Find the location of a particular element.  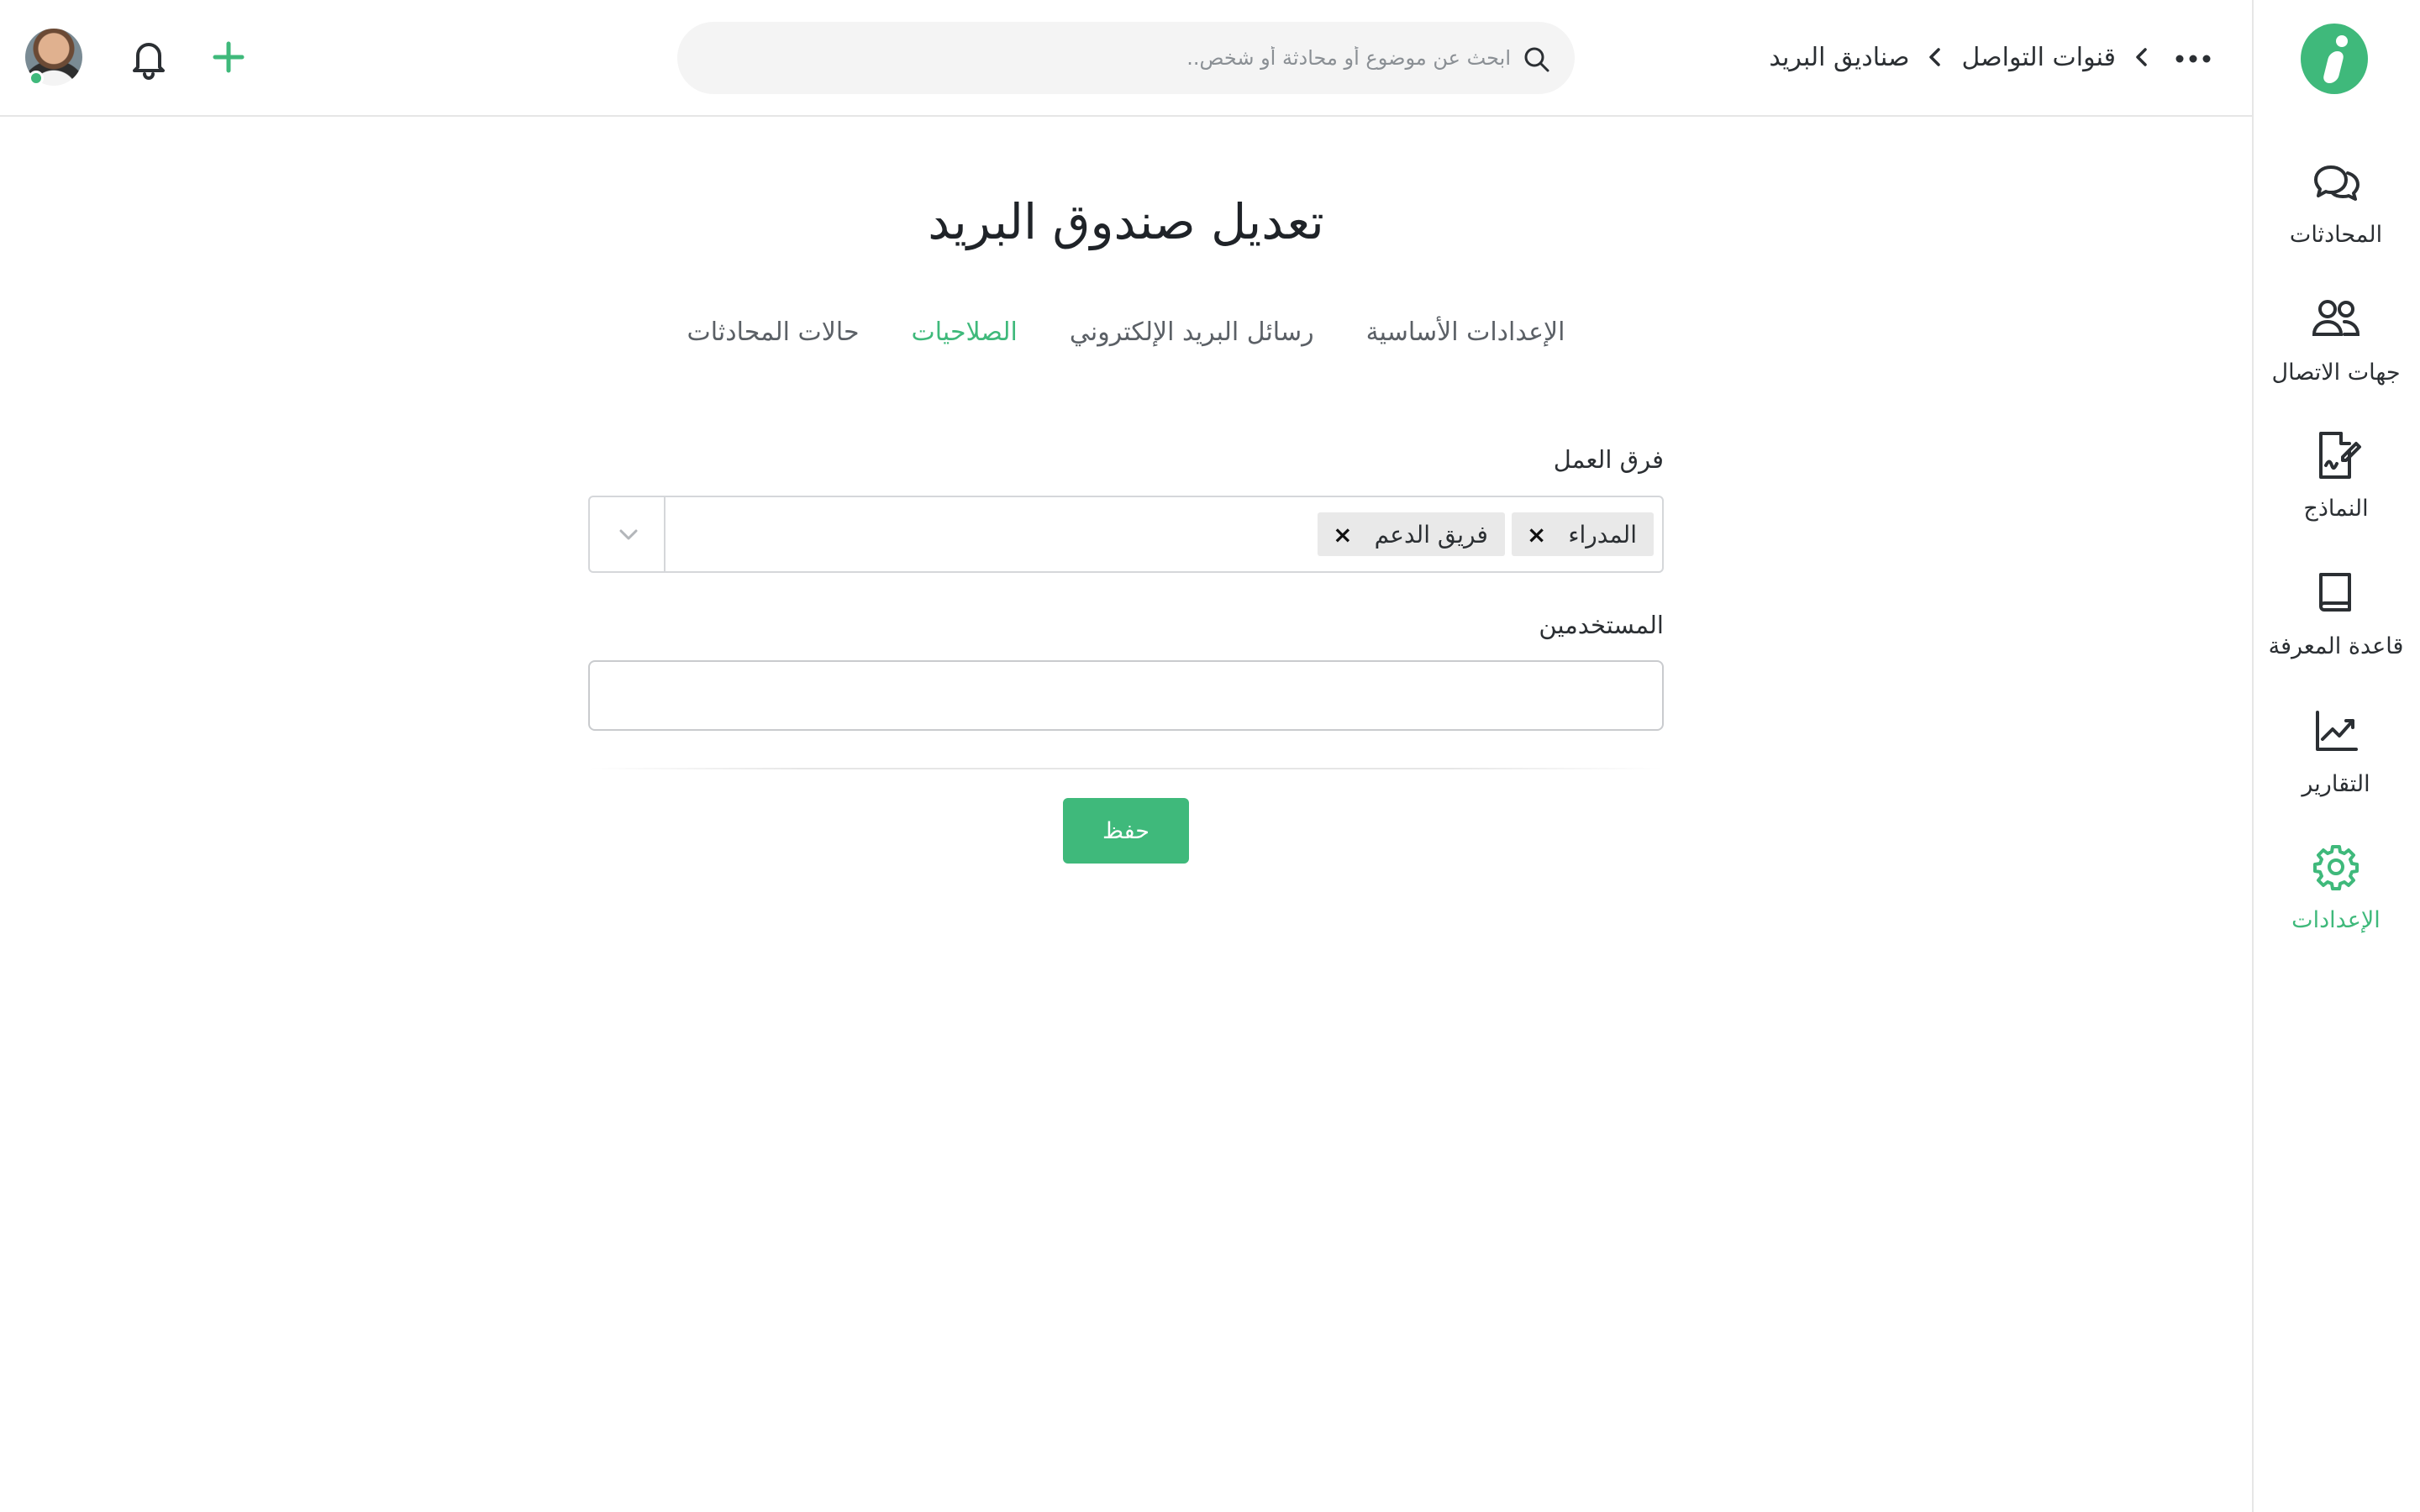

tab-email-messages: رسائل البريد الإلكتروني is located at coordinates (1192, 332).